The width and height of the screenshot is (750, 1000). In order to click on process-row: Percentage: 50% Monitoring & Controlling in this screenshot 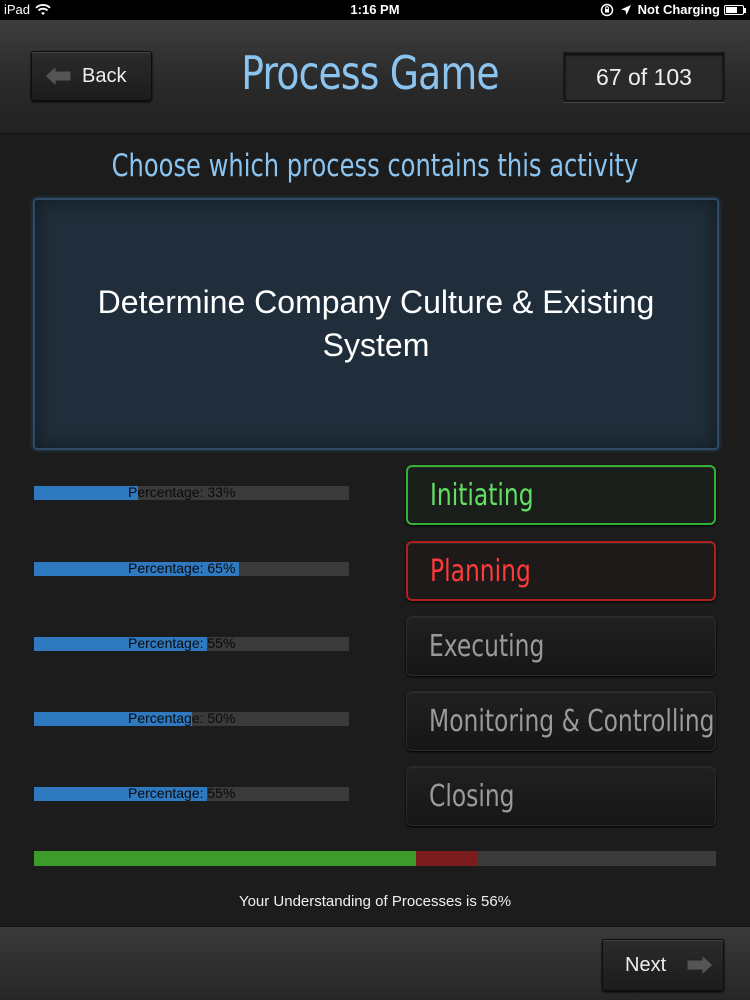, I will do `click(375, 722)`.